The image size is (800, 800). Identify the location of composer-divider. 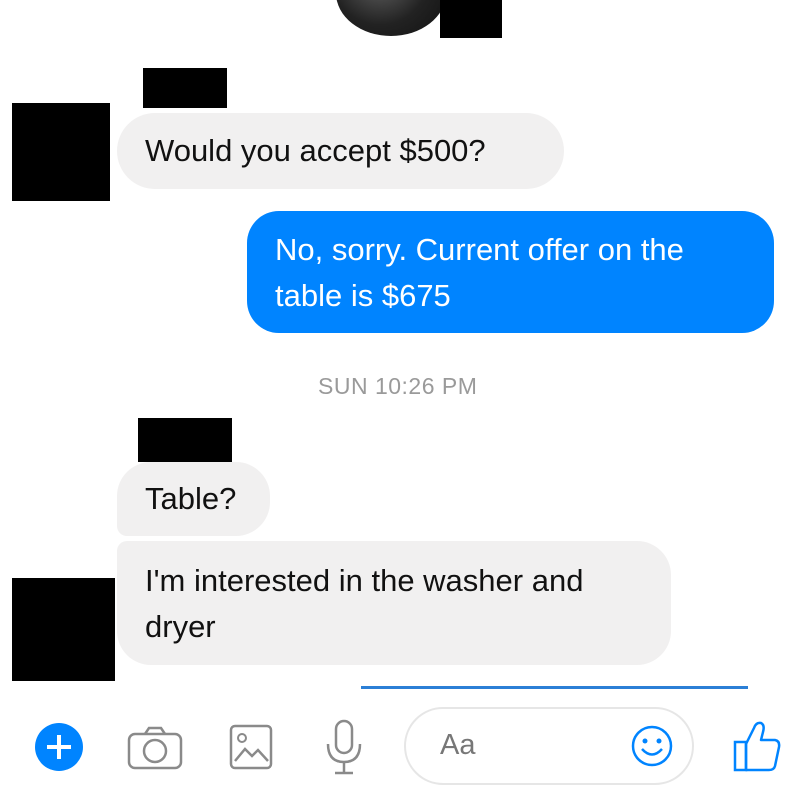
(554, 687).